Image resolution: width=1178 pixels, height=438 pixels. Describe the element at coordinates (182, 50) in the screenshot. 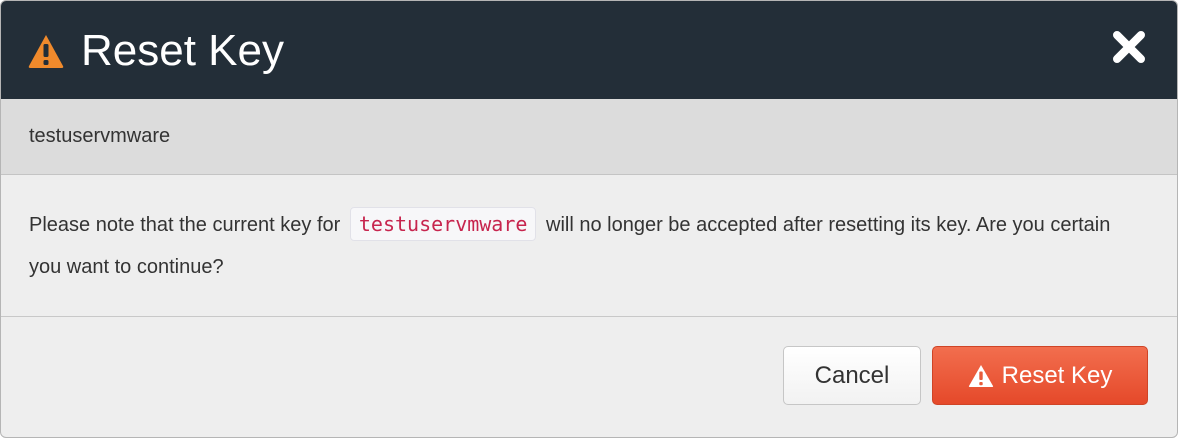

I see `dialog-title-text: Reset Key` at that location.